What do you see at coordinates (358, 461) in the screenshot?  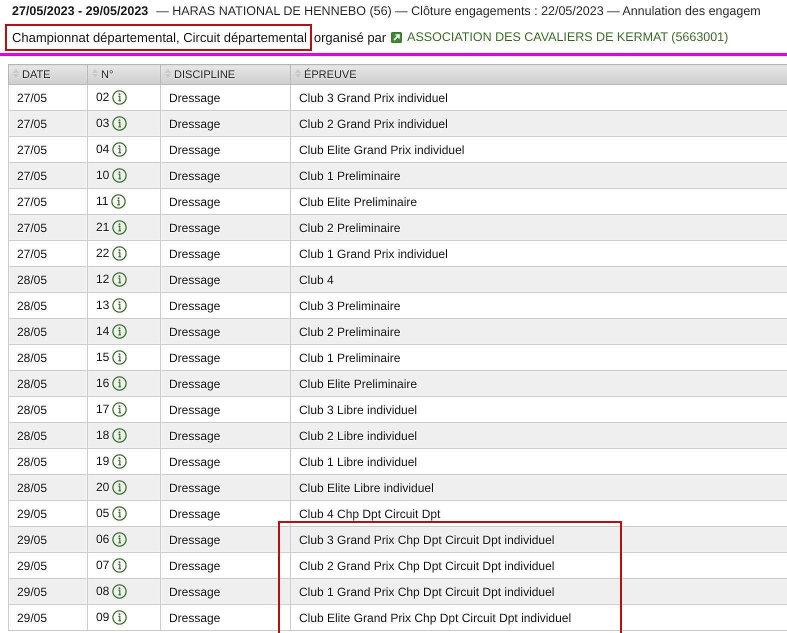 I see `table-cell: Club 1 Libre individuel` at bounding box center [358, 461].